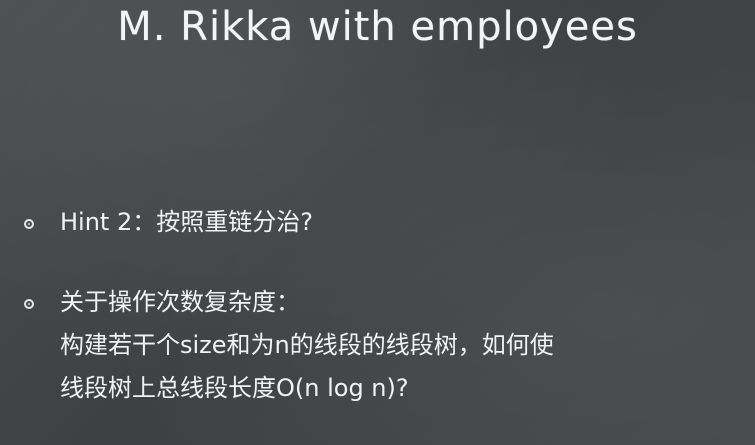 This screenshot has height=445, width=755. What do you see at coordinates (180, 302) in the screenshot?
I see `bullet-text-line-1: 关于操作次数复杂度：` at bounding box center [180, 302].